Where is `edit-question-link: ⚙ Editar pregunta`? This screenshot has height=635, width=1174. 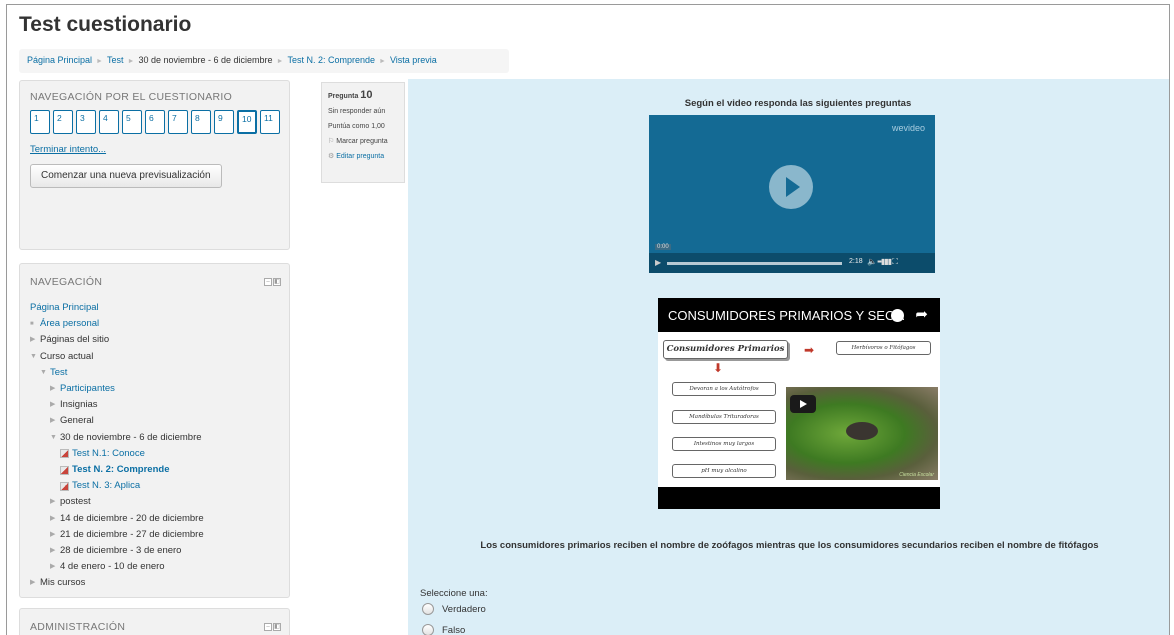 edit-question-link: ⚙ Editar pregunta is located at coordinates (363, 156).